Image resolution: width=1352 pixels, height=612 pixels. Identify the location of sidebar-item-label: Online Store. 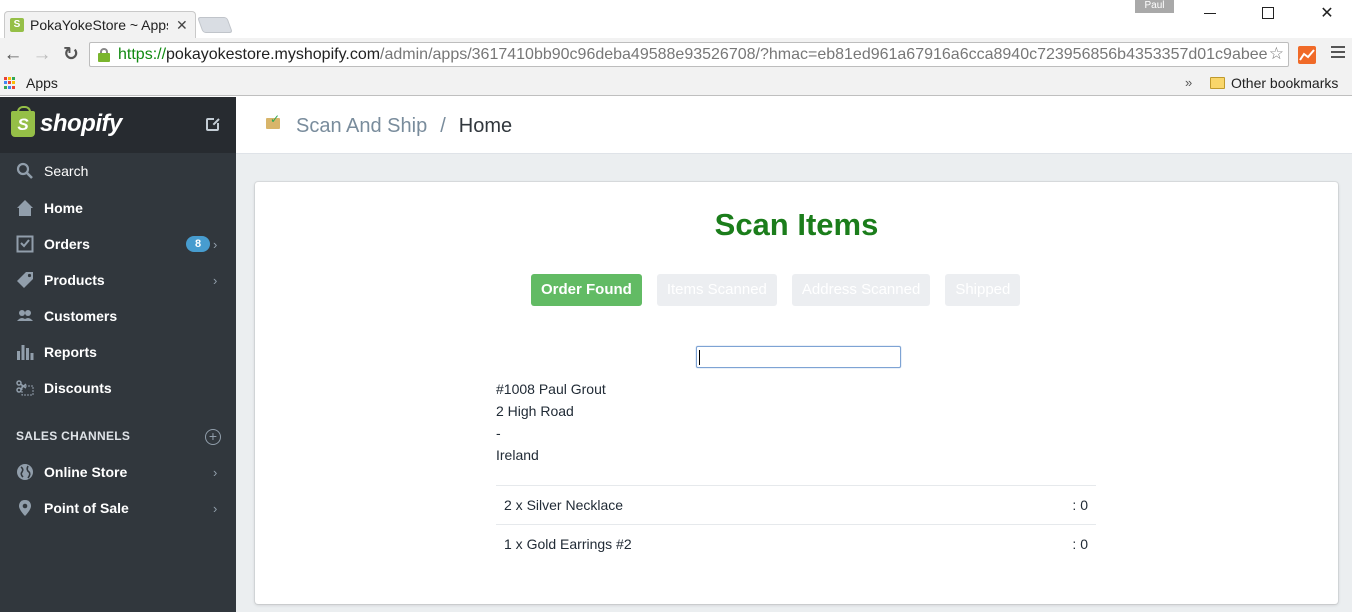
(86, 472).